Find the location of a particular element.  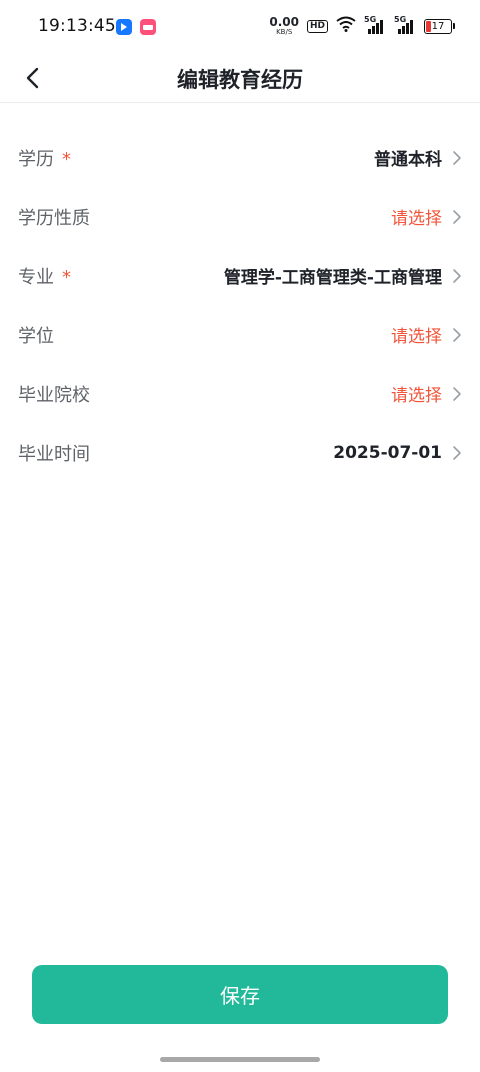

wifi-icon is located at coordinates (346, 26).